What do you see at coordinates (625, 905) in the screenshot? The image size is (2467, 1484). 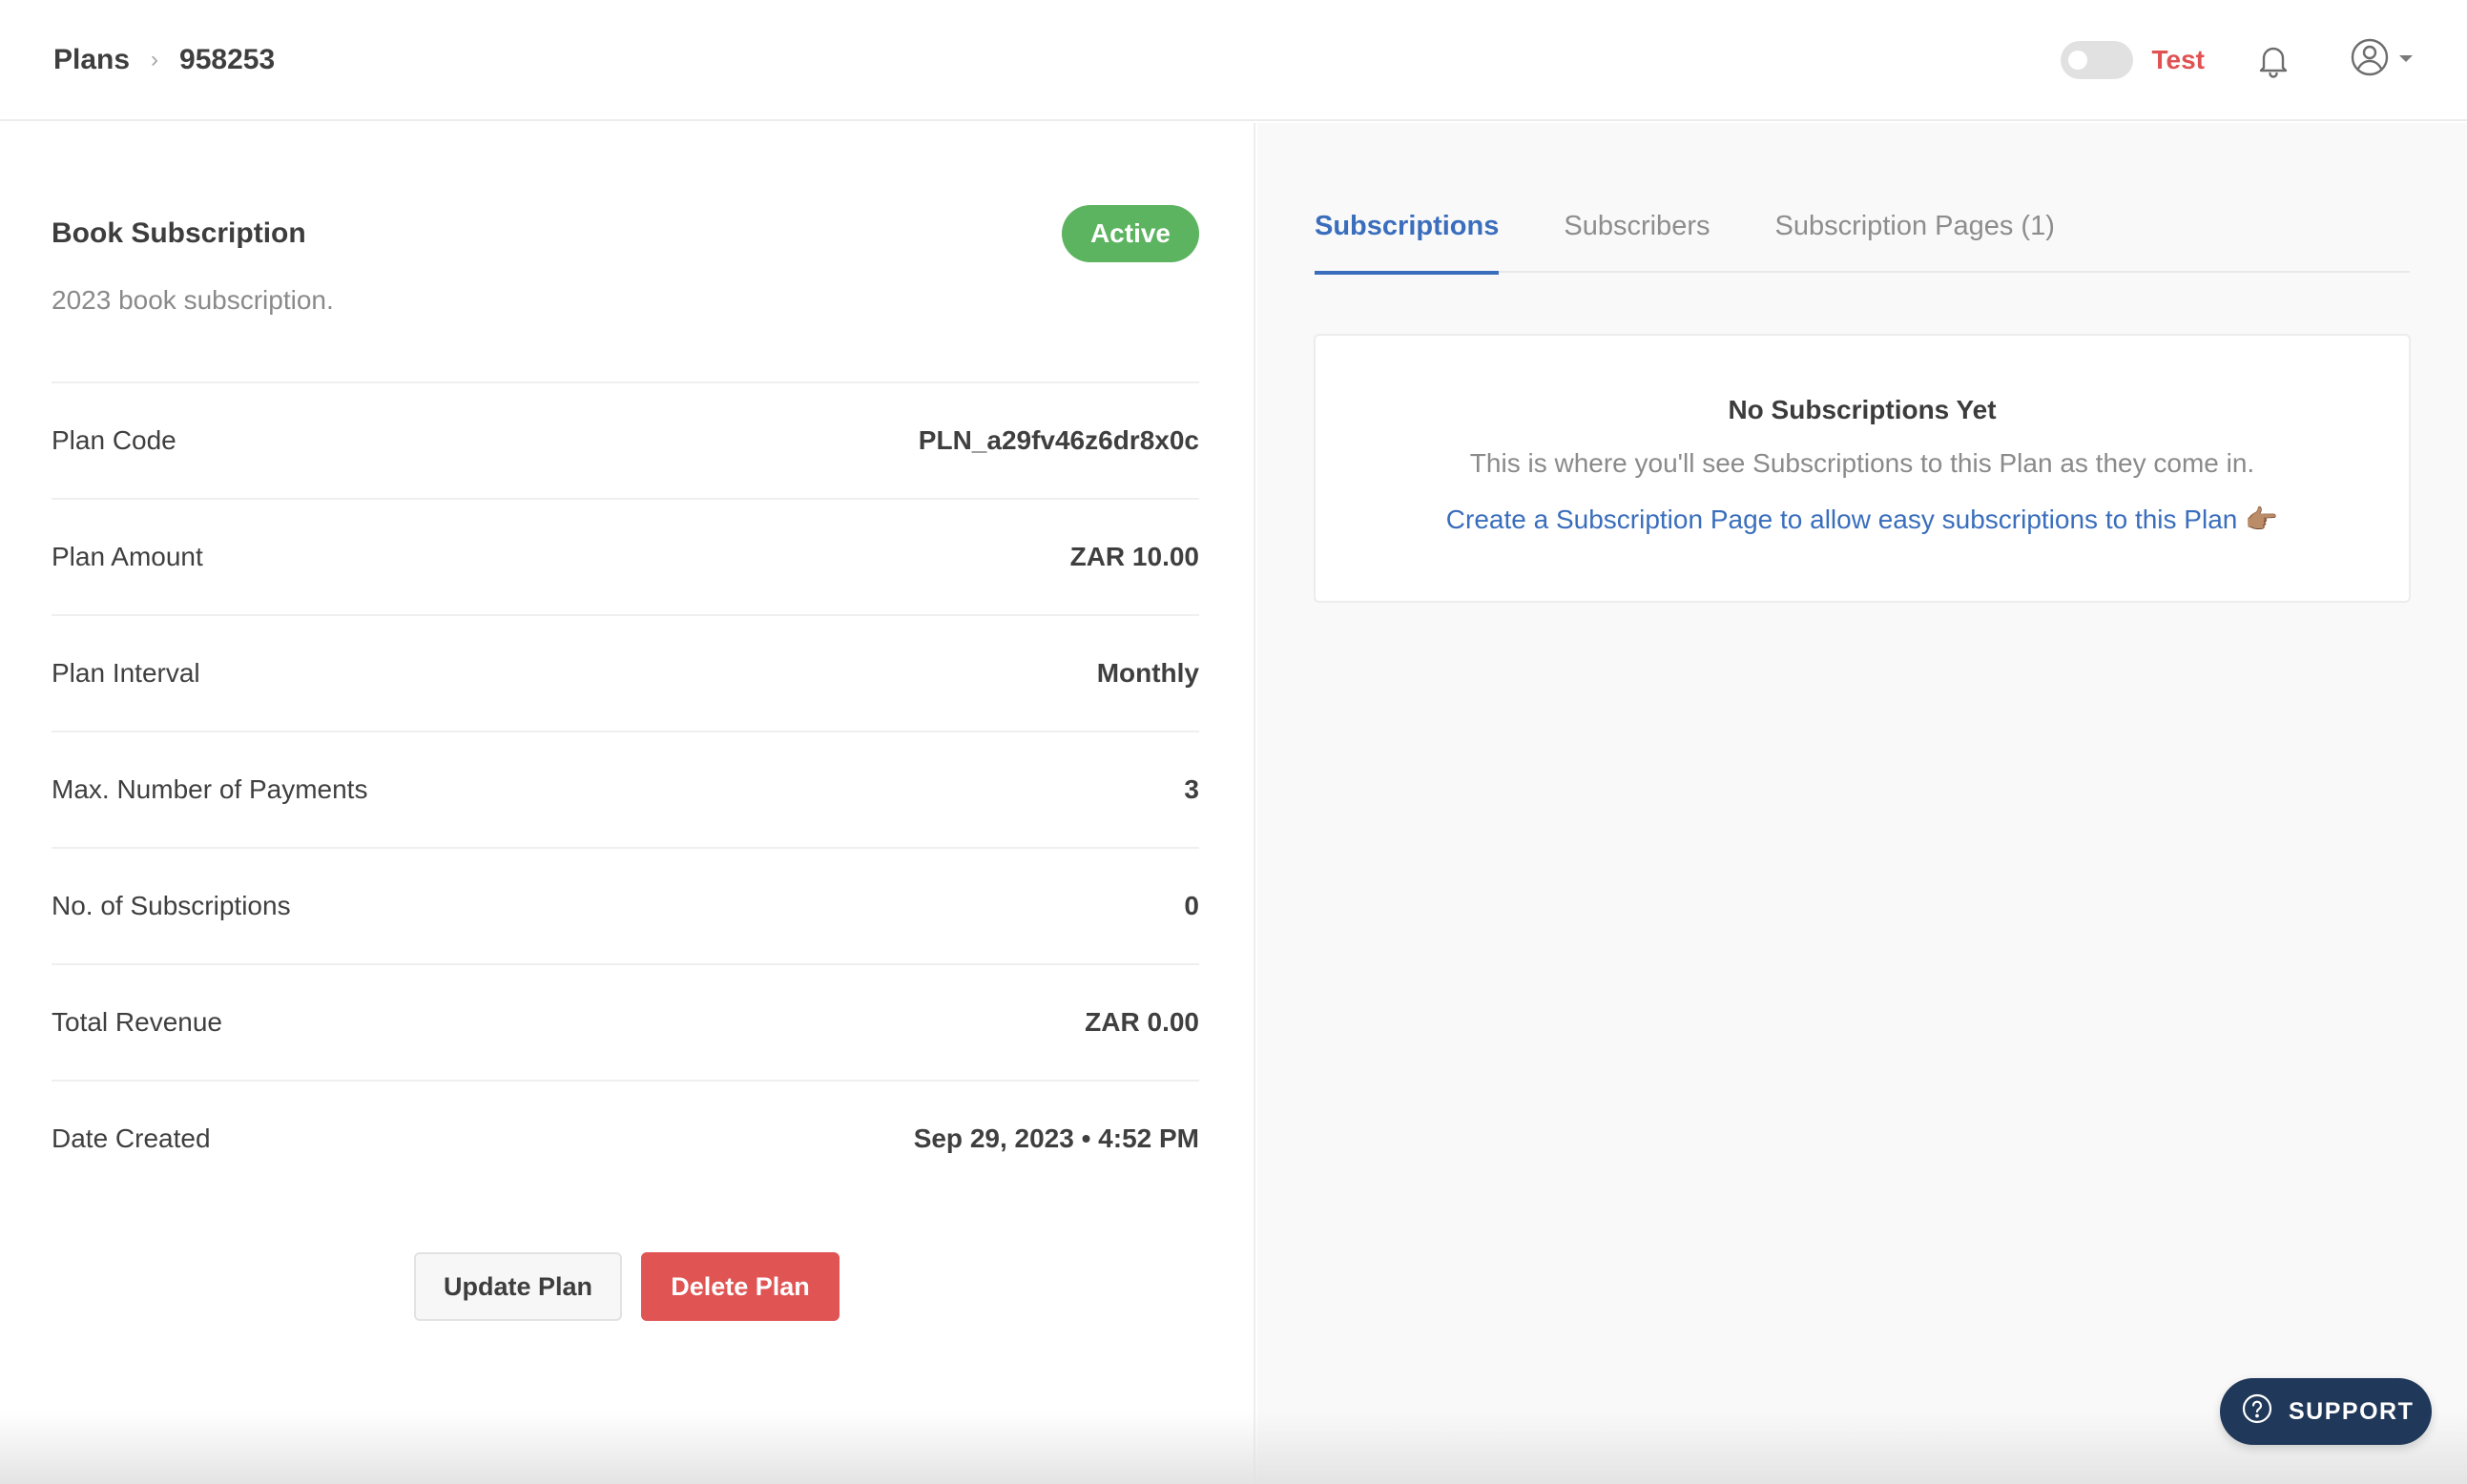 I see `detail-row-subscriptions-count: No. of Subscriptions 0` at bounding box center [625, 905].